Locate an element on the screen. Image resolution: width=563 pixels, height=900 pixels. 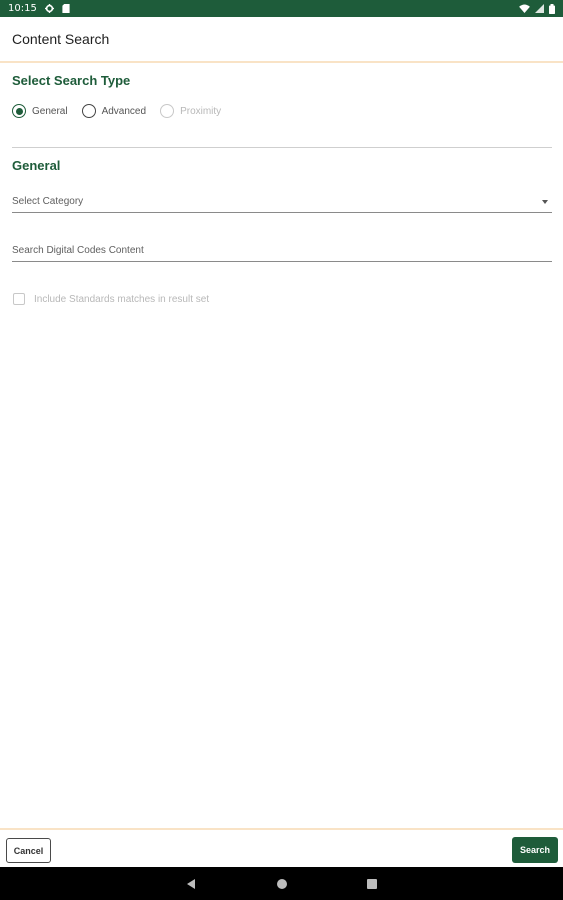
signal-icon is located at coordinates (539, 8).